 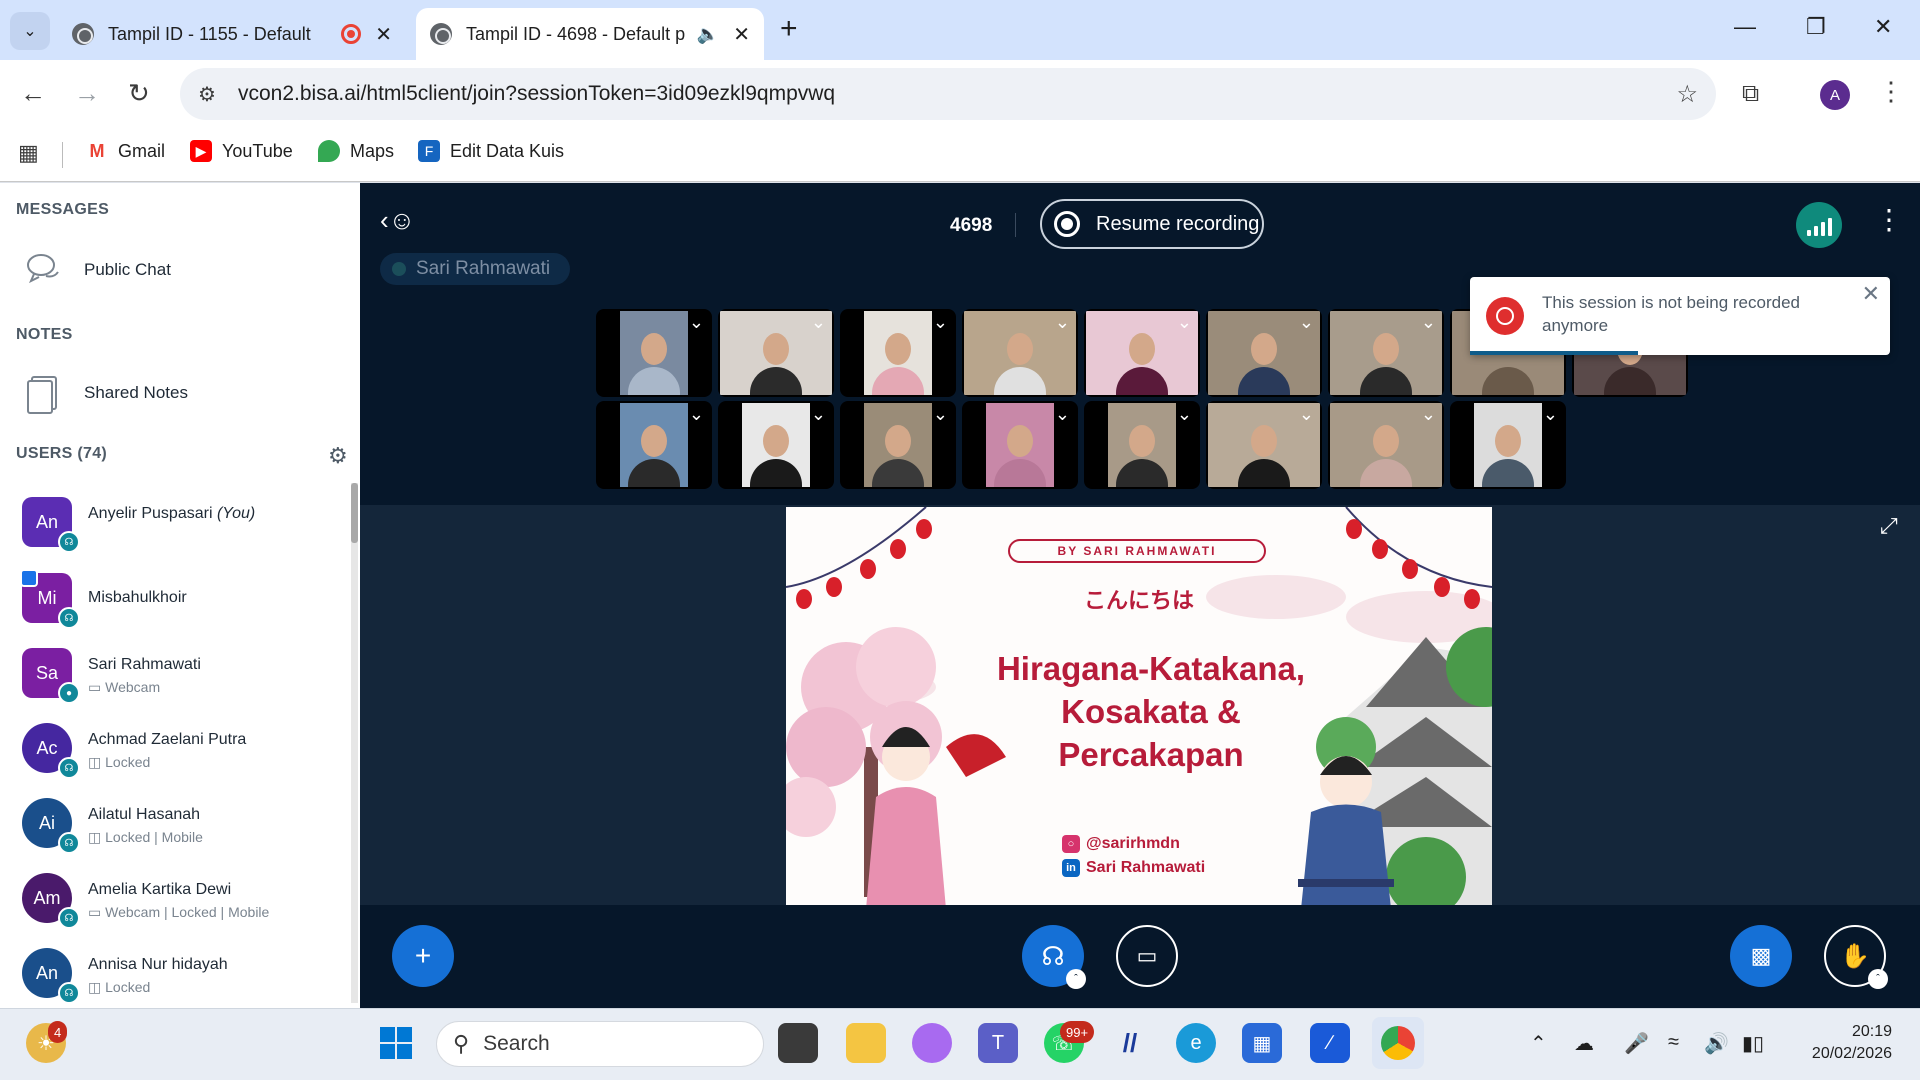 I want to click on wifi-icon: ≈, so click(x=1673, y=1042).